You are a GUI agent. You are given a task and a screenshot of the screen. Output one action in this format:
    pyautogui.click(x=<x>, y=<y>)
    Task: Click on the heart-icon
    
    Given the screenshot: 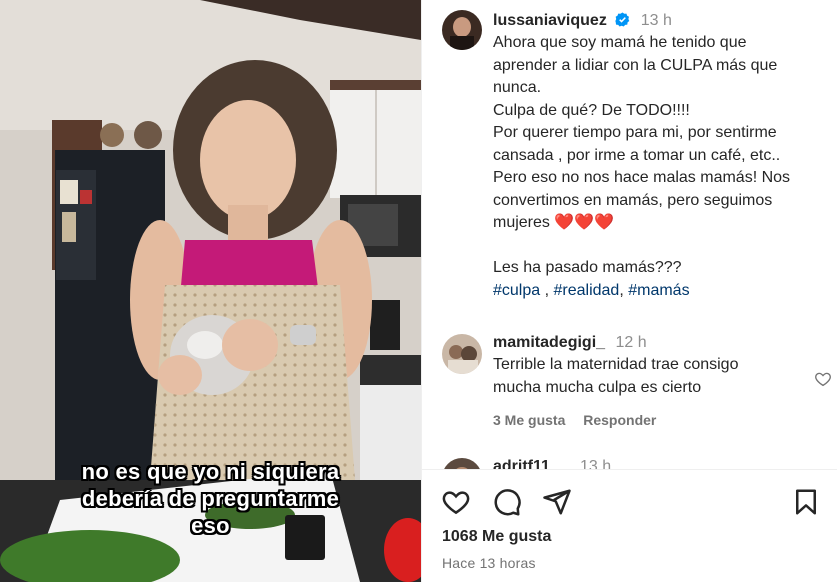 What is the action you would take?
    pyautogui.click(x=456, y=502)
    